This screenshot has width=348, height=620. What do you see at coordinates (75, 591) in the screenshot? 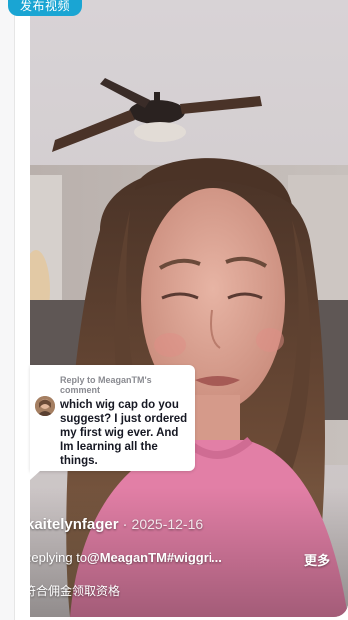
I see `commission-text: 符合佣金领取资格` at bounding box center [75, 591].